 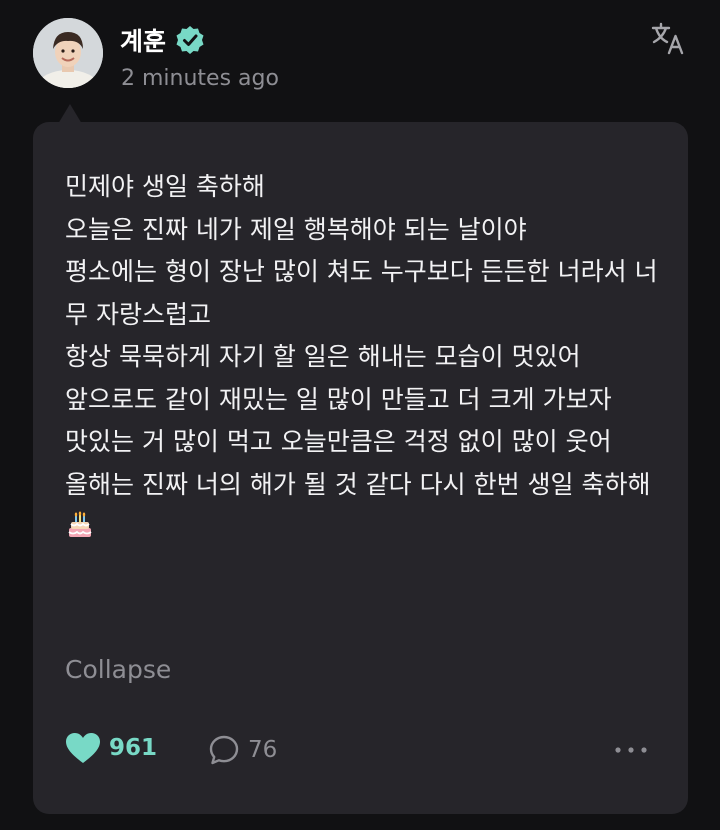 I want to click on post-header: 계훈 2 minutes ago, so click(x=360, y=55).